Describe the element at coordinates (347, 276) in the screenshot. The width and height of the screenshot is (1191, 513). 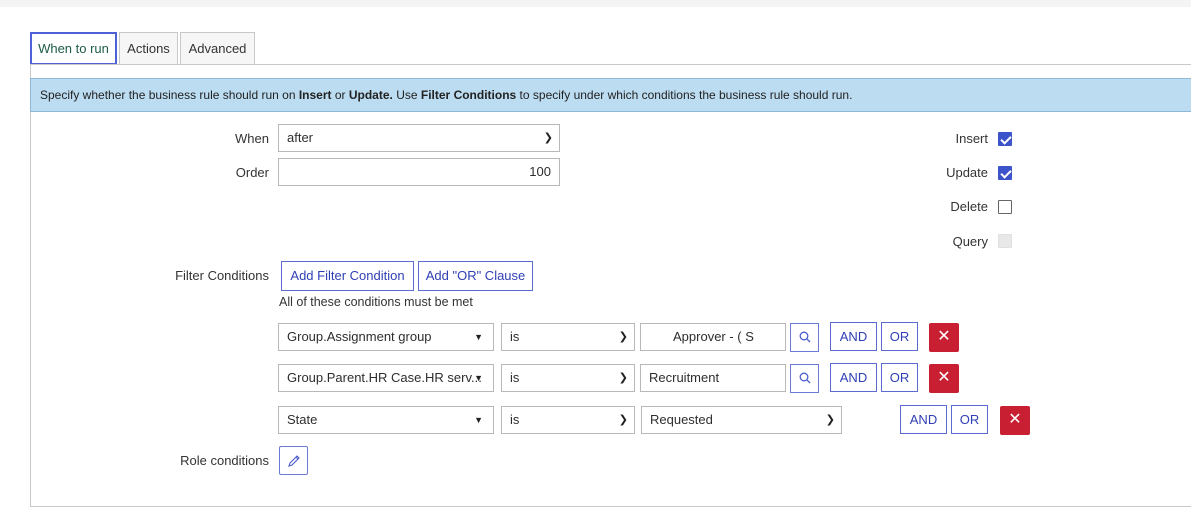
I see `add-filter-condition-button: Add Filter Condition` at that location.